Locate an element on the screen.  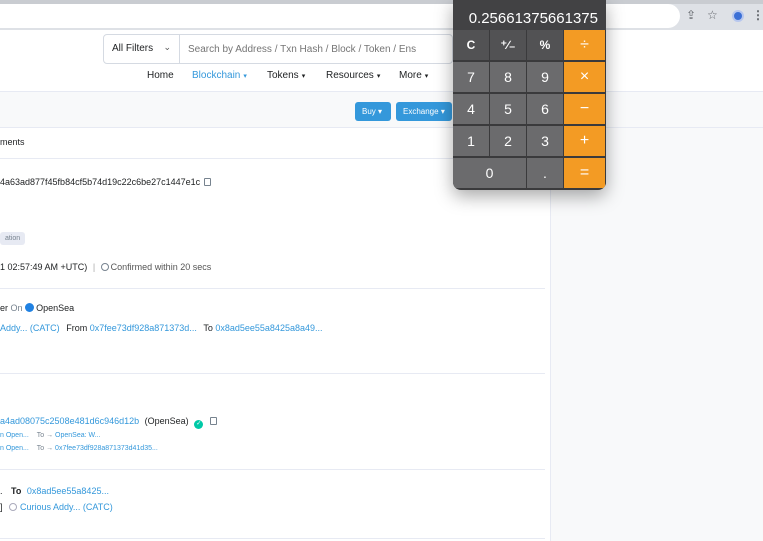
calc-multiply-button: × is located at coordinates (585, 77).